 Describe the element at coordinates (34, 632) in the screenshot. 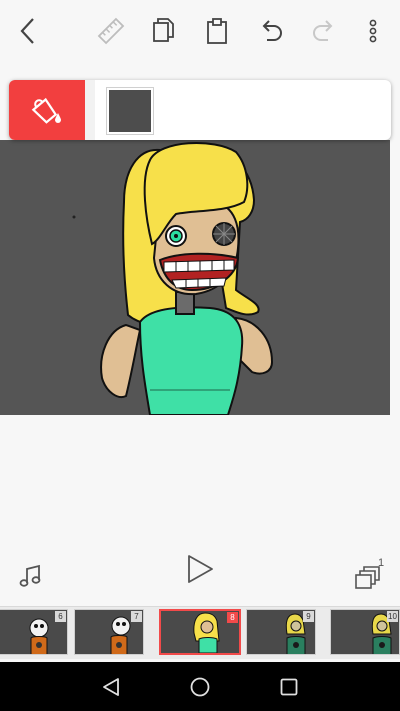

I see `frame-thumbnail: 6` at that location.